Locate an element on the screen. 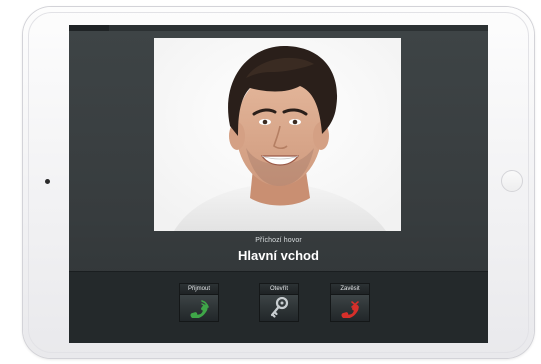 The height and width of the screenshot is (364, 541). phone-answer-icon is located at coordinates (199, 309).